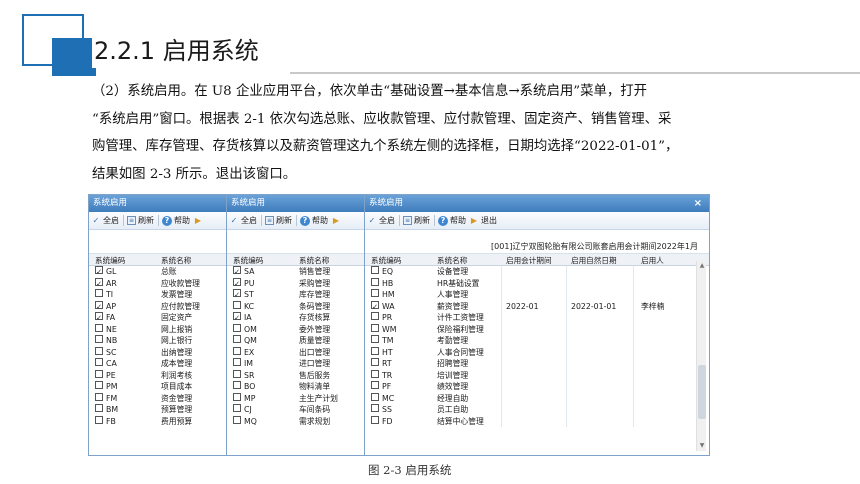 The height and width of the screenshot is (484, 860). I want to click on system-row: ✓ ST 库存管理, so click(295, 295).